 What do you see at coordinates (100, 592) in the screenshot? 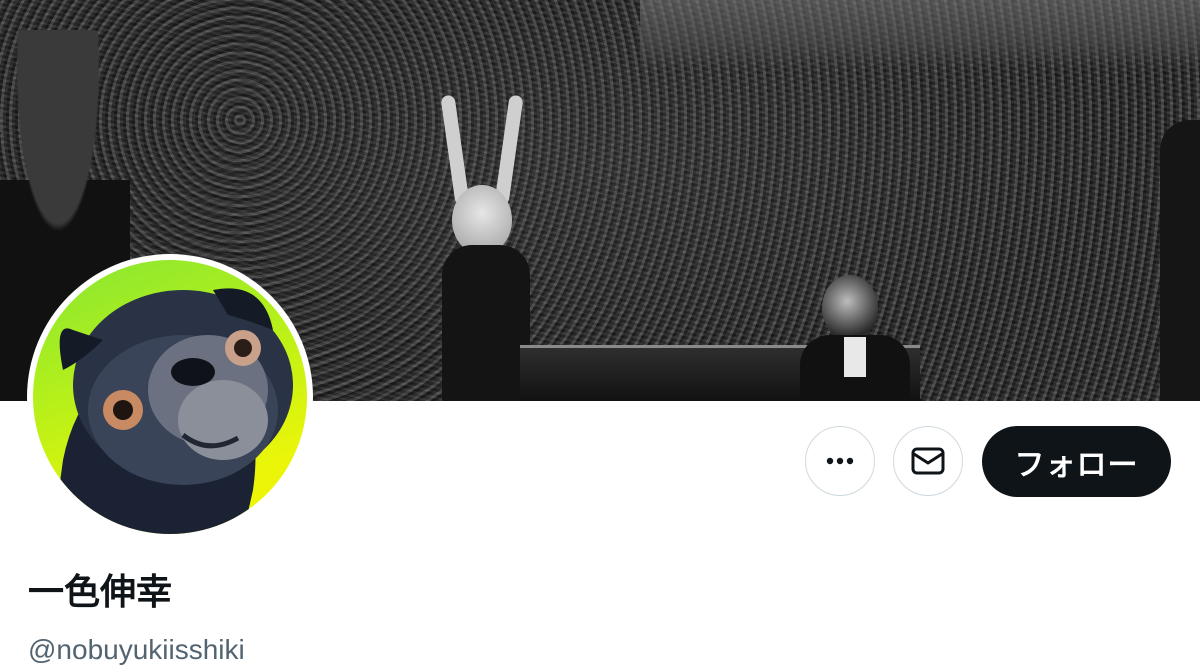
I see `profile-display-name: 一色伸幸` at bounding box center [100, 592].